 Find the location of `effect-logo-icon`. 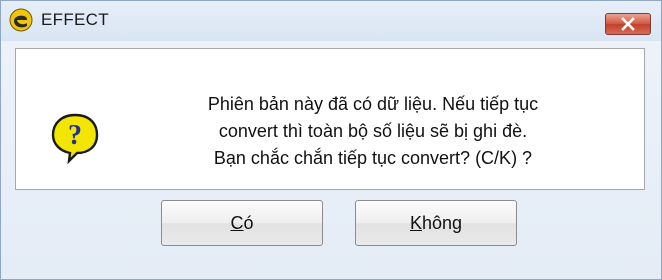

effect-logo-icon is located at coordinates (21, 20).